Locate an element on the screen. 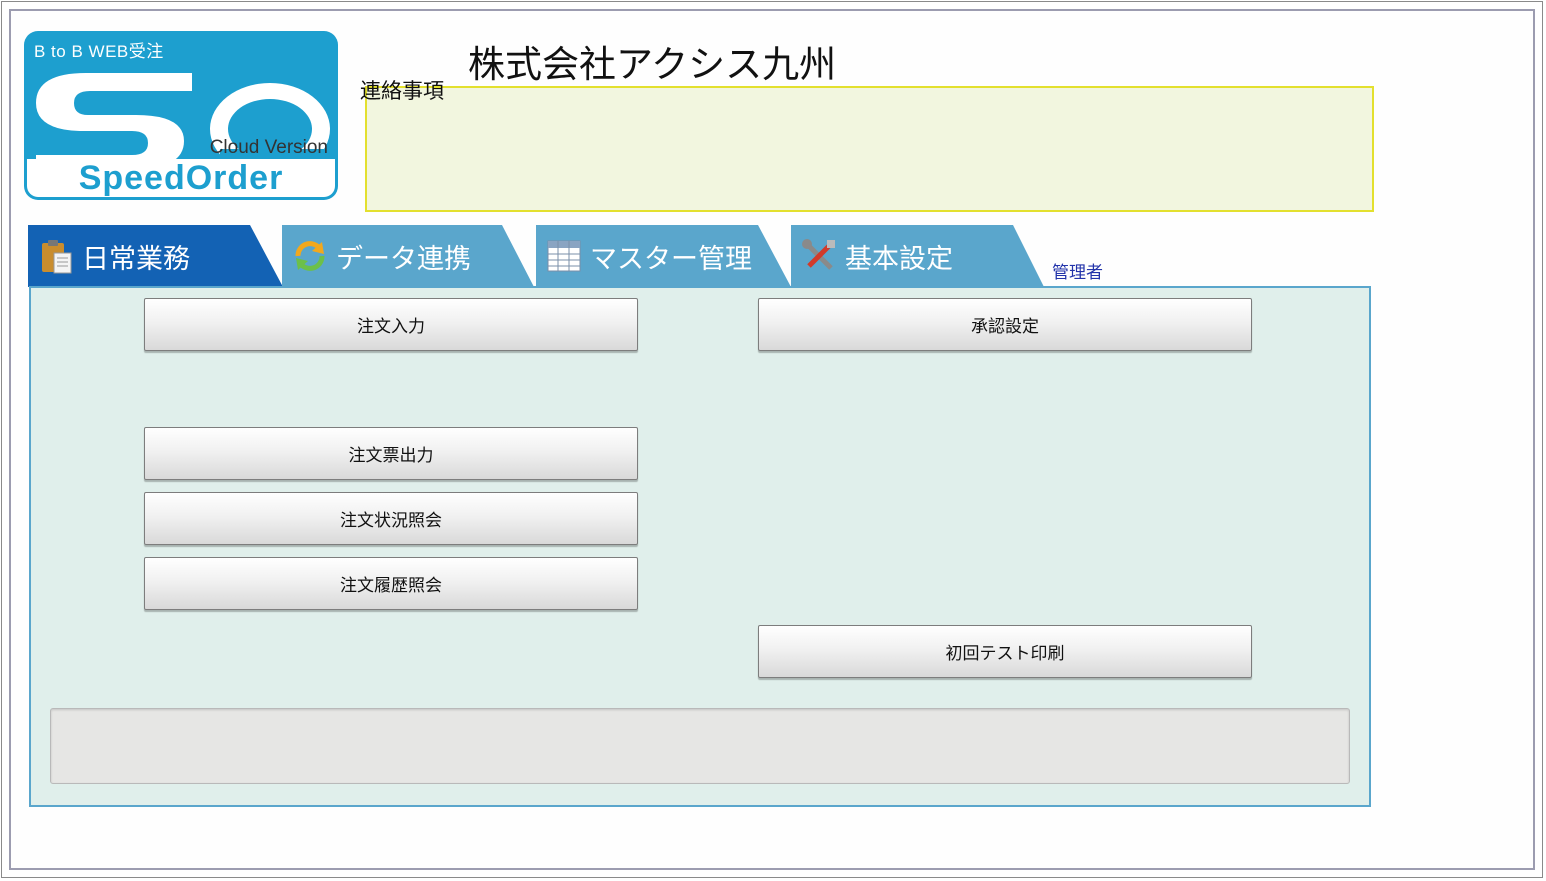  tools-icon is located at coordinates (819, 256).